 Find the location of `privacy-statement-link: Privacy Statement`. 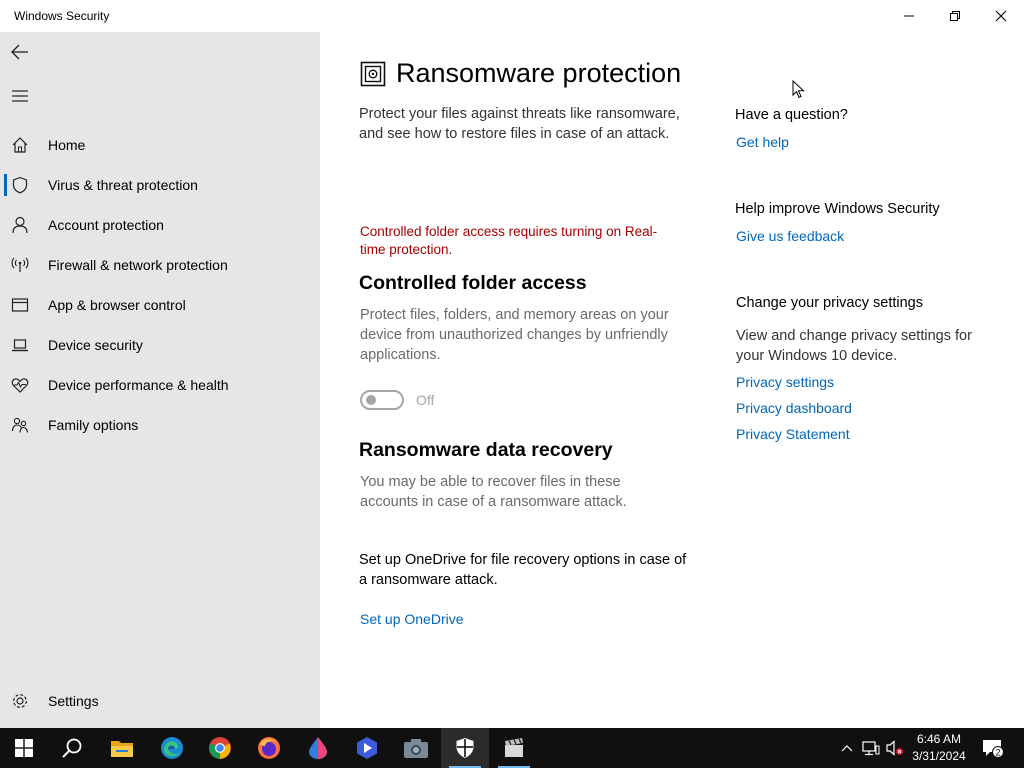

privacy-statement-link: Privacy Statement is located at coordinates (793, 434).